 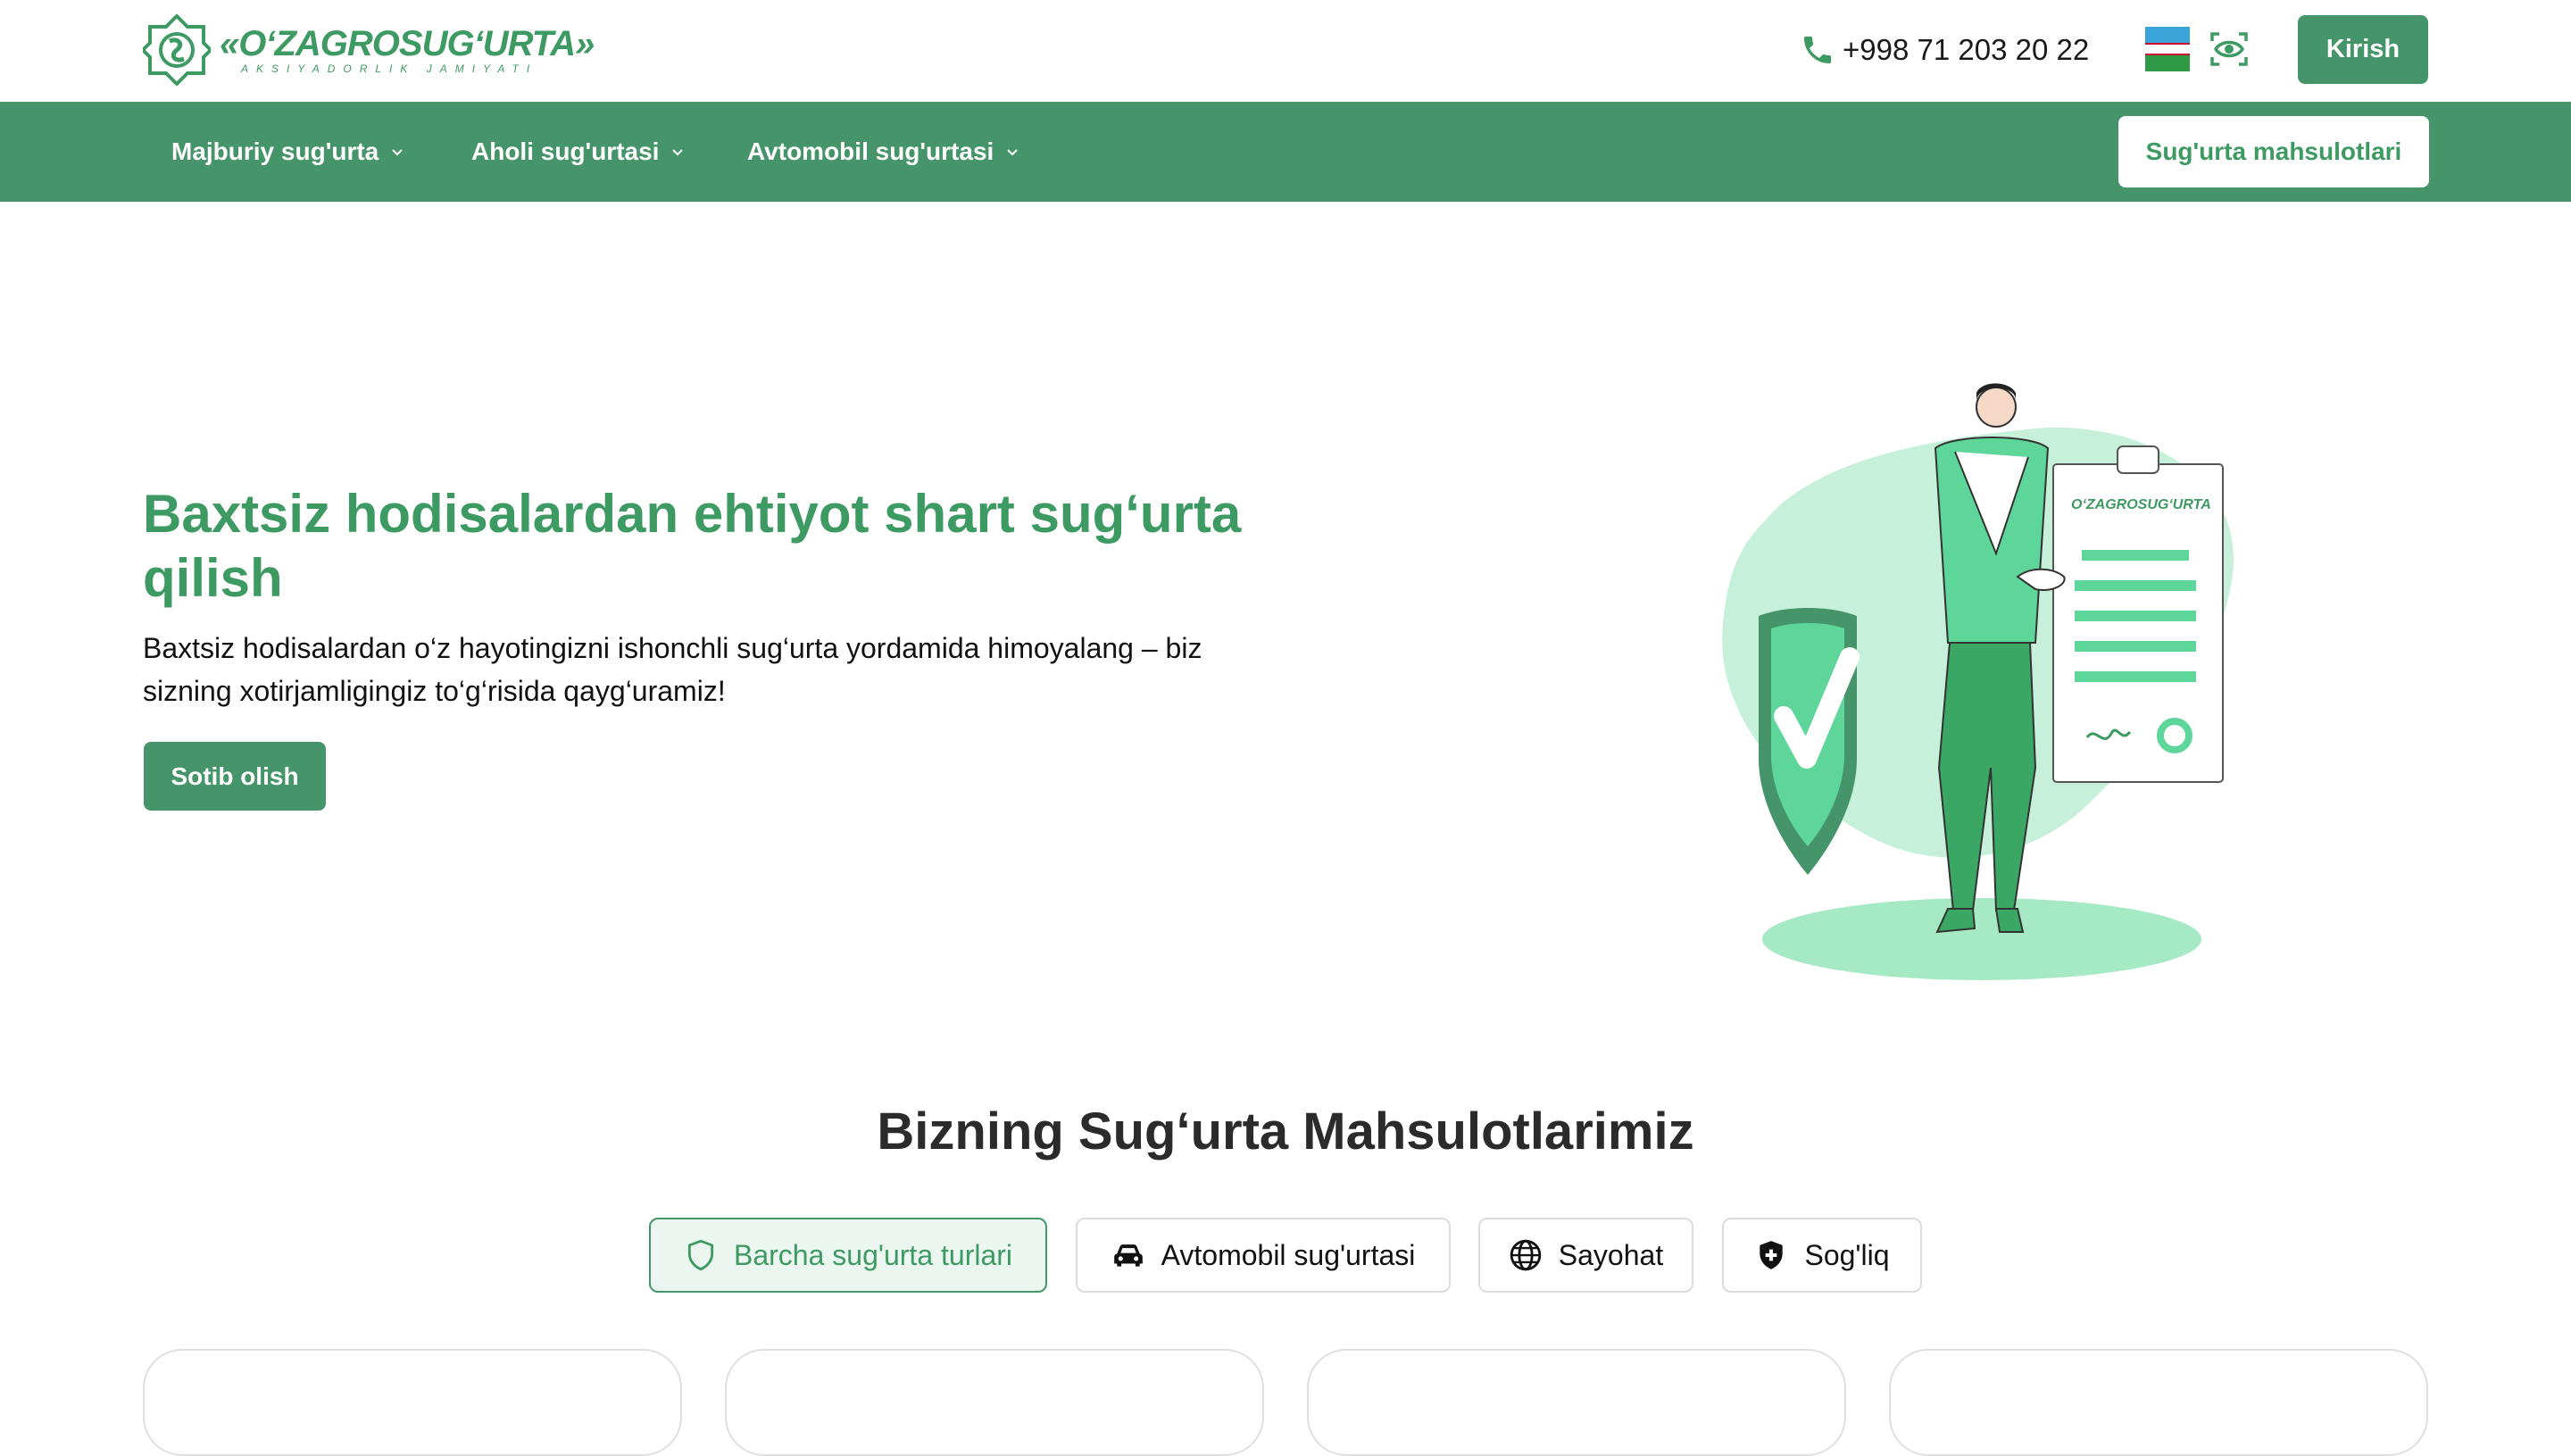 I want to click on company-logo: «O‘ZAGROSUG‘URTA» AKSIYADORLIK JAMIYATI, so click(x=369, y=50).